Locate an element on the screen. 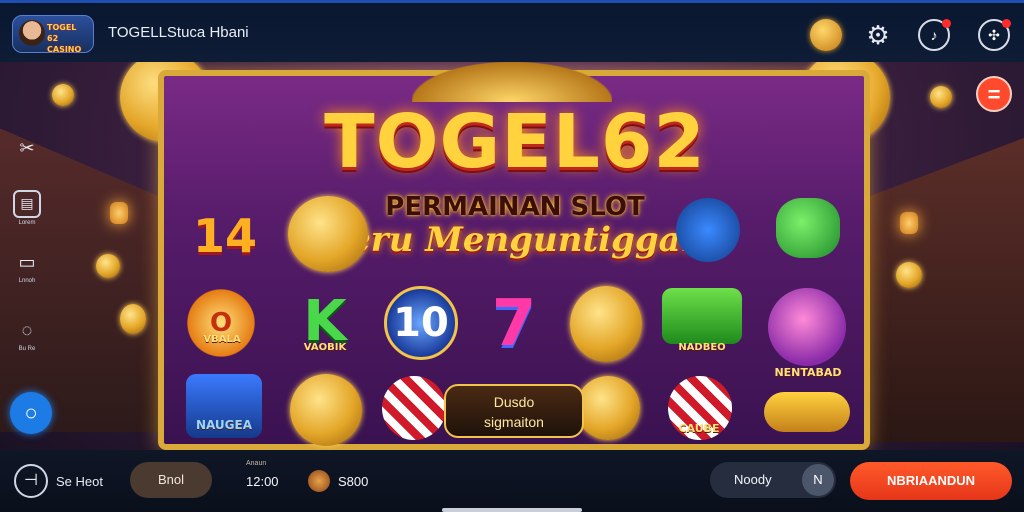  bet-button: Bnol is located at coordinates (171, 480).